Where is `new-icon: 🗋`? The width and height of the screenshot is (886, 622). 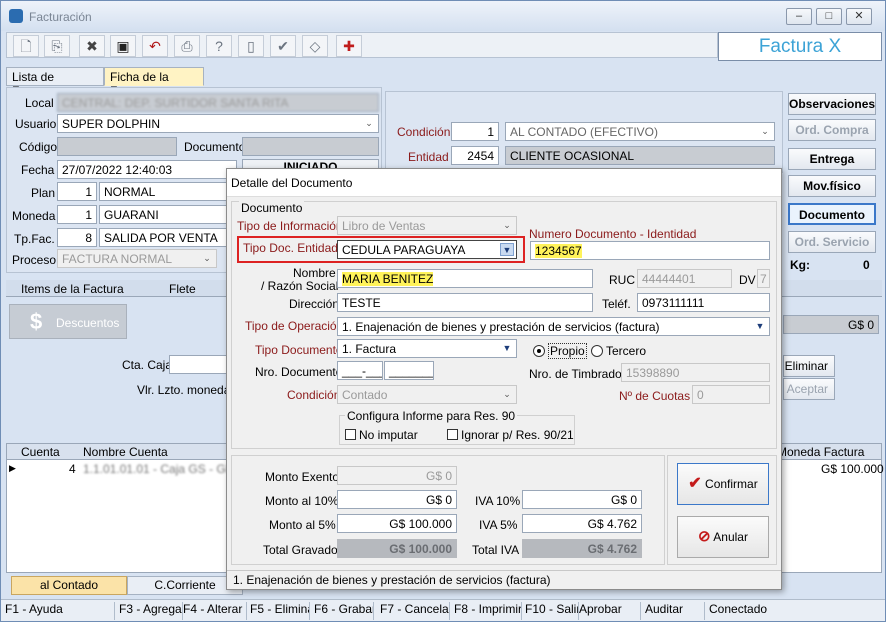
new-icon: 🗋 is located at coordinates (26, 46).